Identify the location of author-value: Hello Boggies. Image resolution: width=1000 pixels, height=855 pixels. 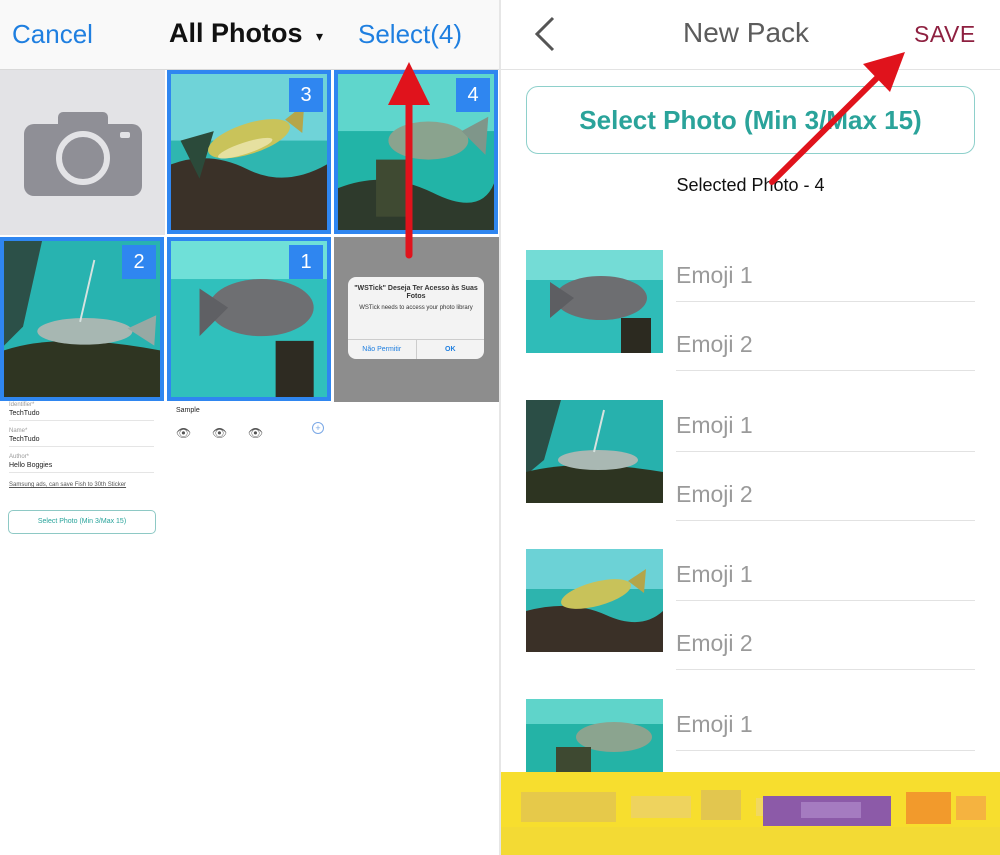
(31, 465).